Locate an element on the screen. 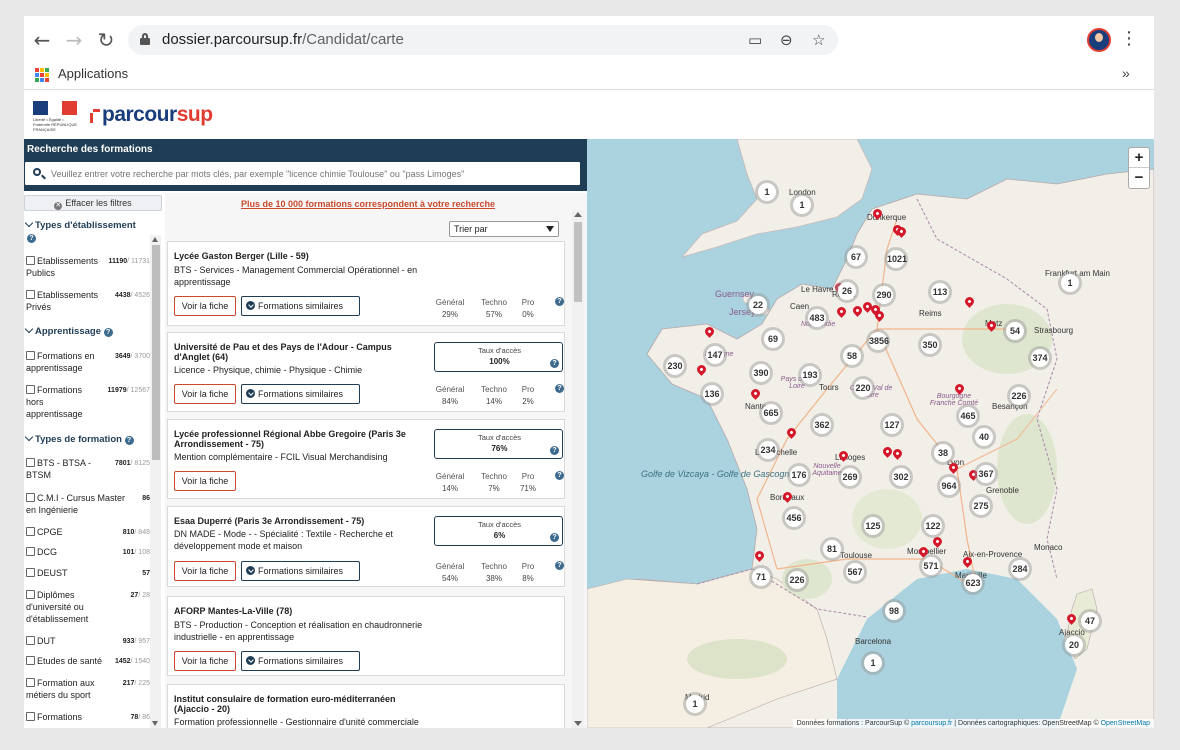 The image size is (1180, 750). map-cluster: 122 is located at coordinates (933, 526).